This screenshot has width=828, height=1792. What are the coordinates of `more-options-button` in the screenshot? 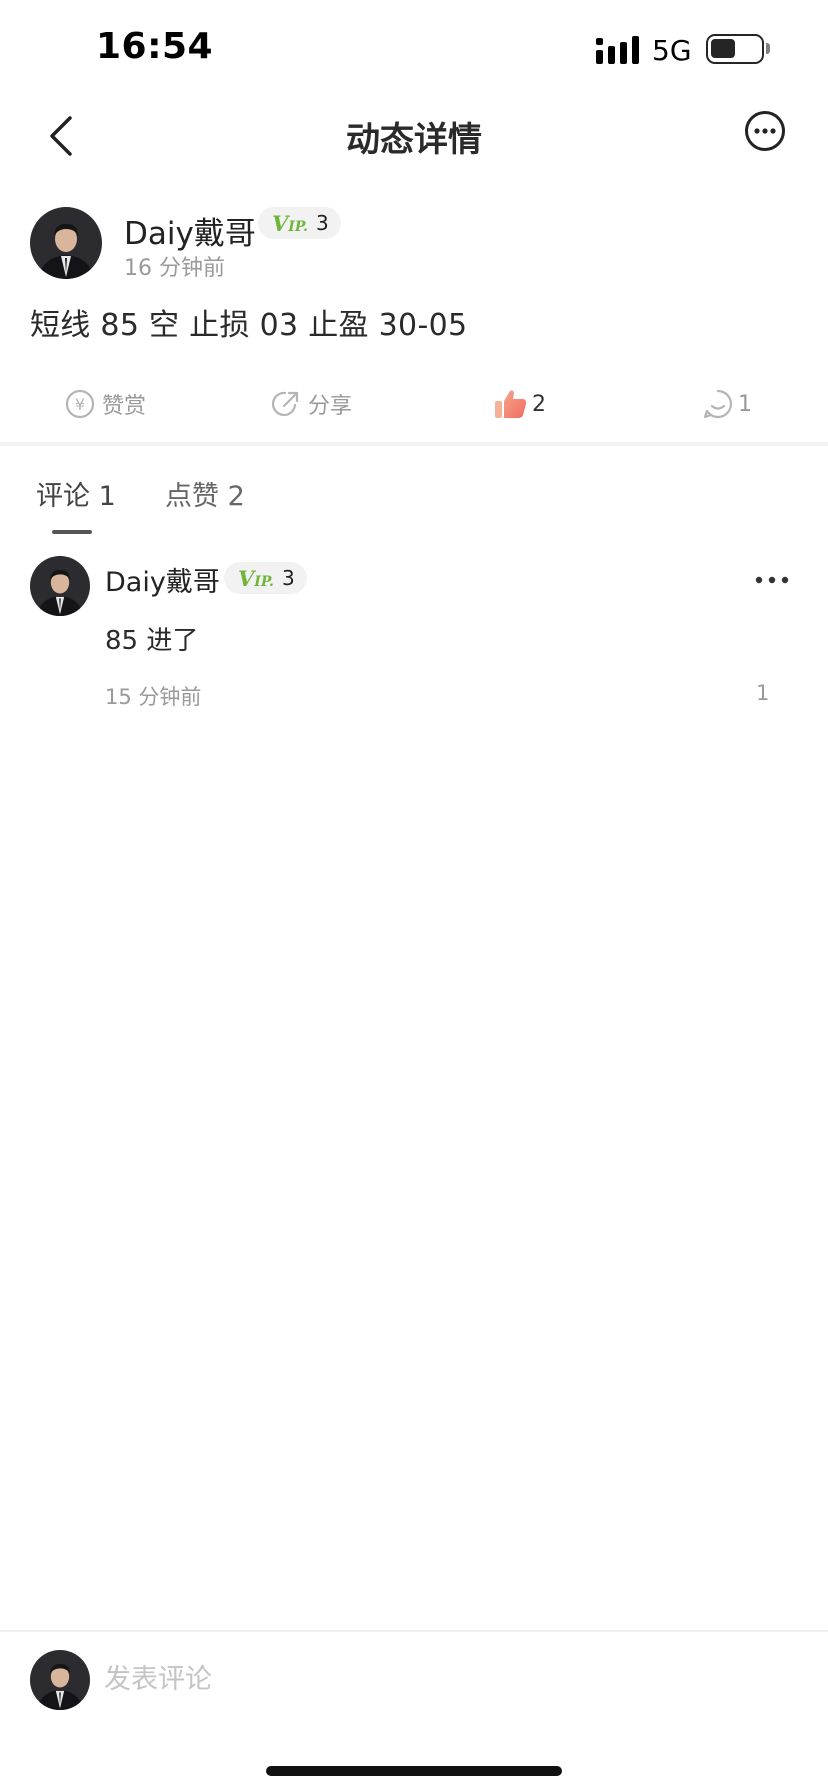 It's located at (765, 131).